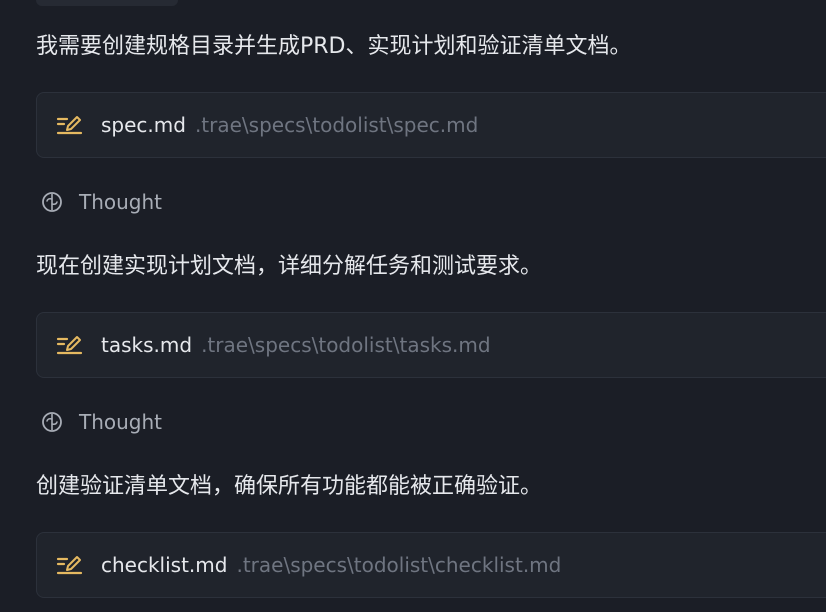  Describe the element at coordinates (334, 46) in the screenshot. I see `assistant-message: 我需要创建规格目录并生成PRD、实现计划和验证清单文档。` at that location.